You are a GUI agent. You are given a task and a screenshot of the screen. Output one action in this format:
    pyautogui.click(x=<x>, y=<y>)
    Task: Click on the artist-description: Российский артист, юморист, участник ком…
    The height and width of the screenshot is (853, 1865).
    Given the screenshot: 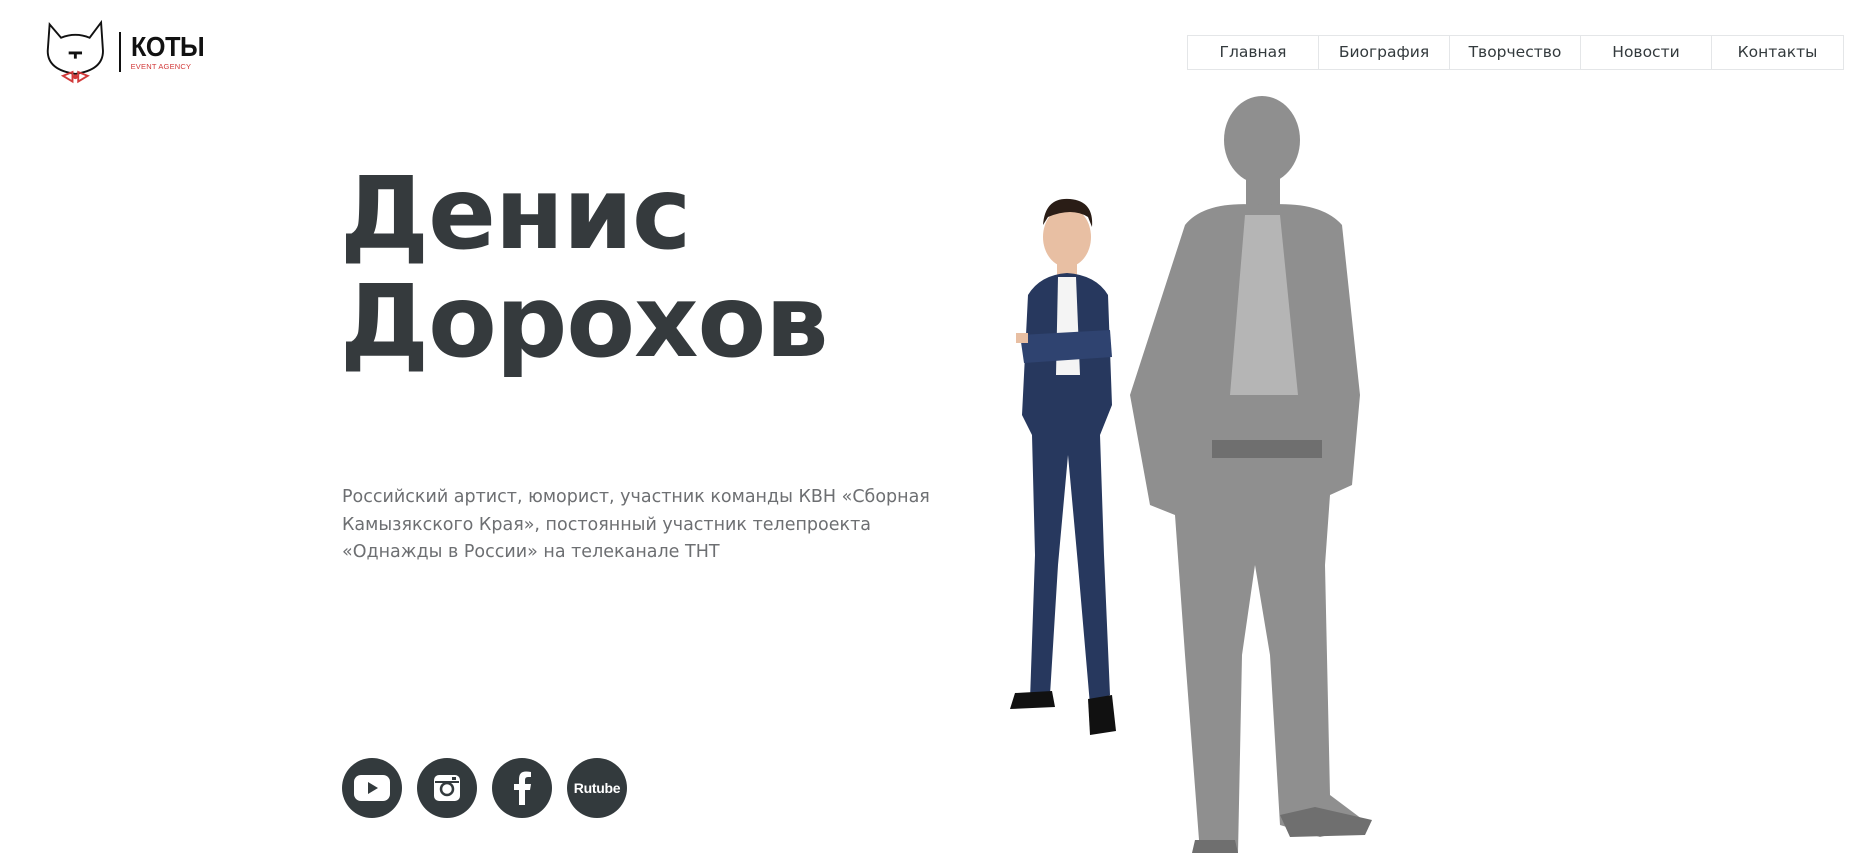 What is the action you would take?
    pyautogui.click(x=636, y=524)
    